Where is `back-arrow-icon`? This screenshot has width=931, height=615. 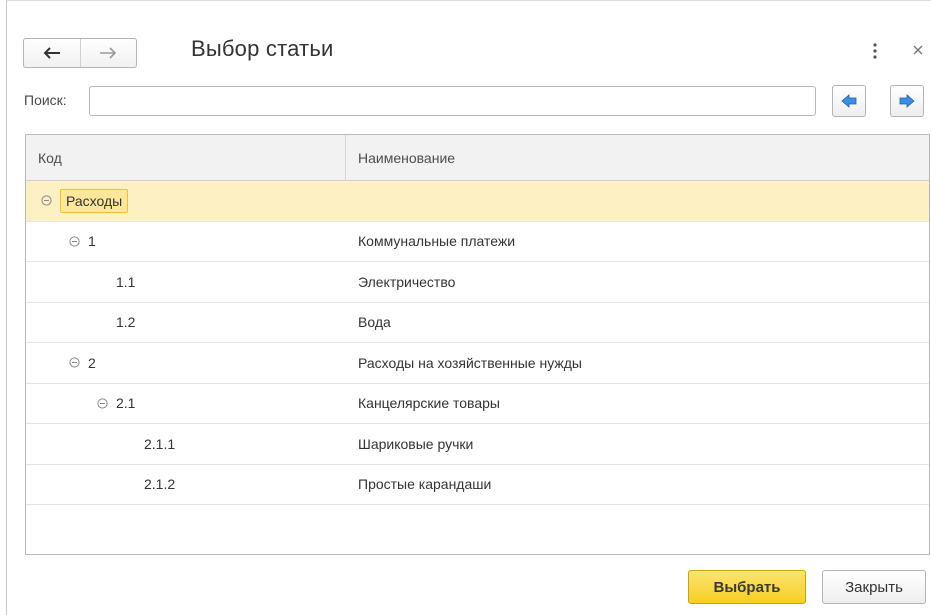 back-arrow-icon is located at coordinates (51, 53).